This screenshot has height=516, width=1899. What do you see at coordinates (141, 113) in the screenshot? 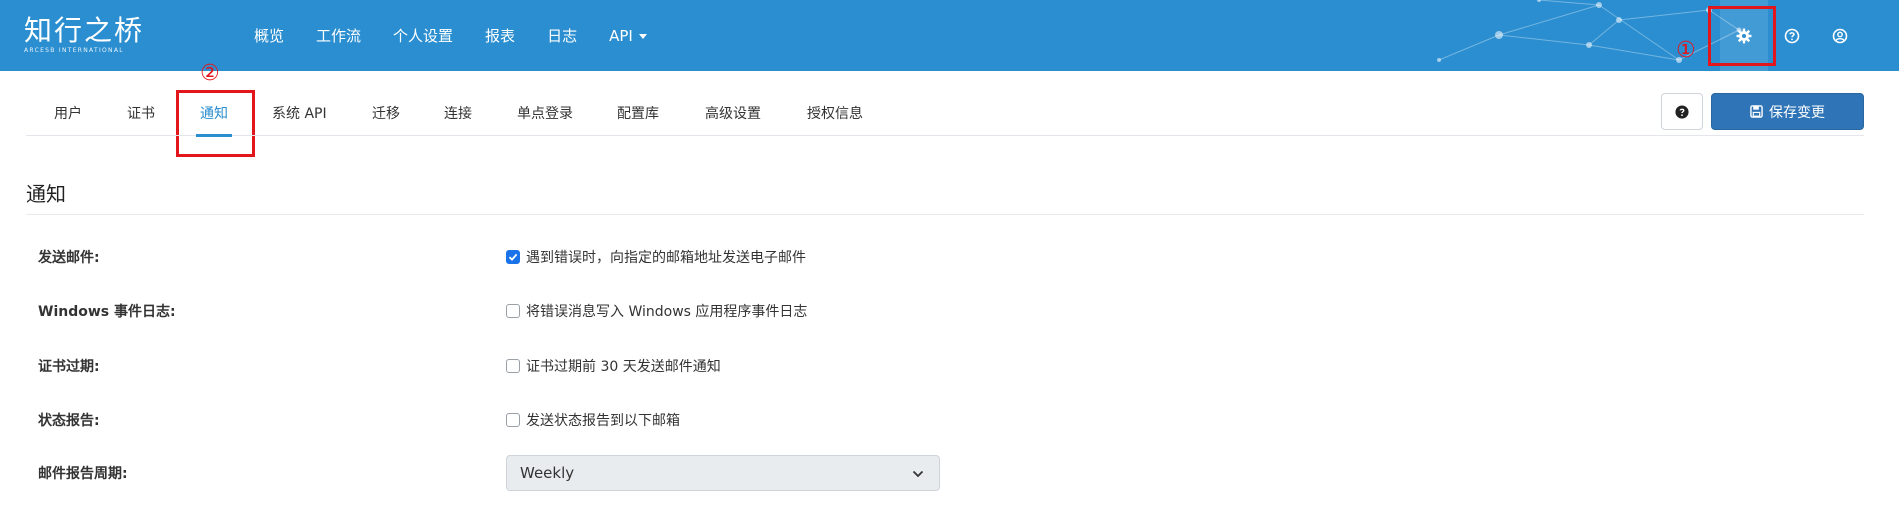
I see `tab-certificates: 证书` at bounding box center [141, 113].